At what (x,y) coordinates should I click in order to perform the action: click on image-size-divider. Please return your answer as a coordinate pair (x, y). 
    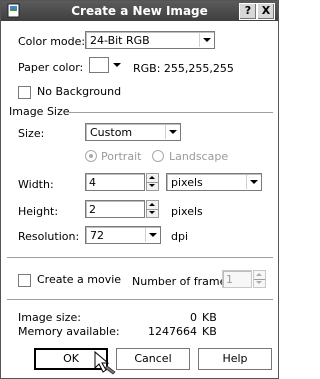
    Looking at the image, I should click on (171, 113).